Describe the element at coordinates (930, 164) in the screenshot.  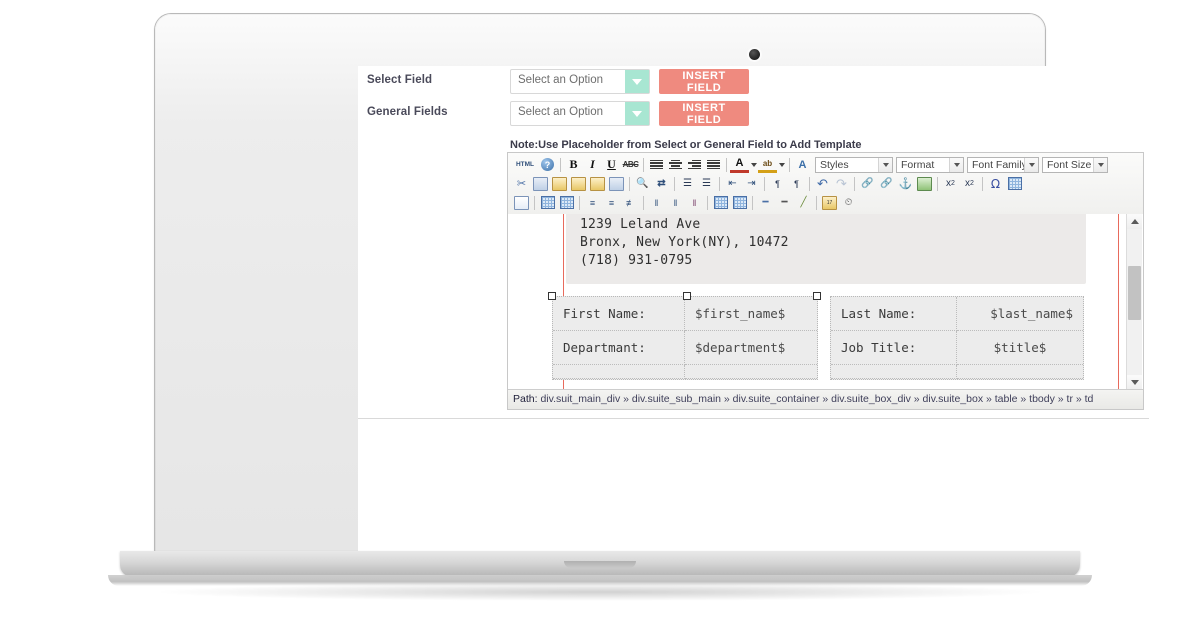
I see `format-select: Format` at that location.